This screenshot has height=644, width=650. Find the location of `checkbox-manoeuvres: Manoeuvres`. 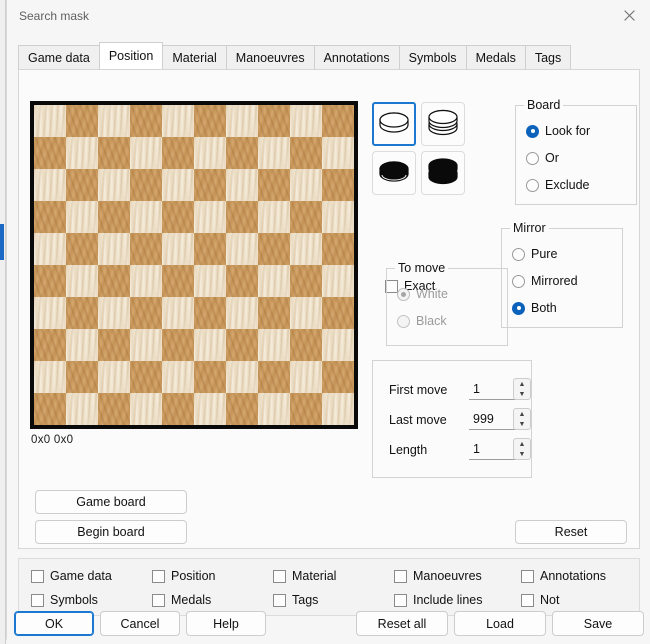

checkbox-manoeuvres: Manoeuvres is located at coordinates (438, 576).